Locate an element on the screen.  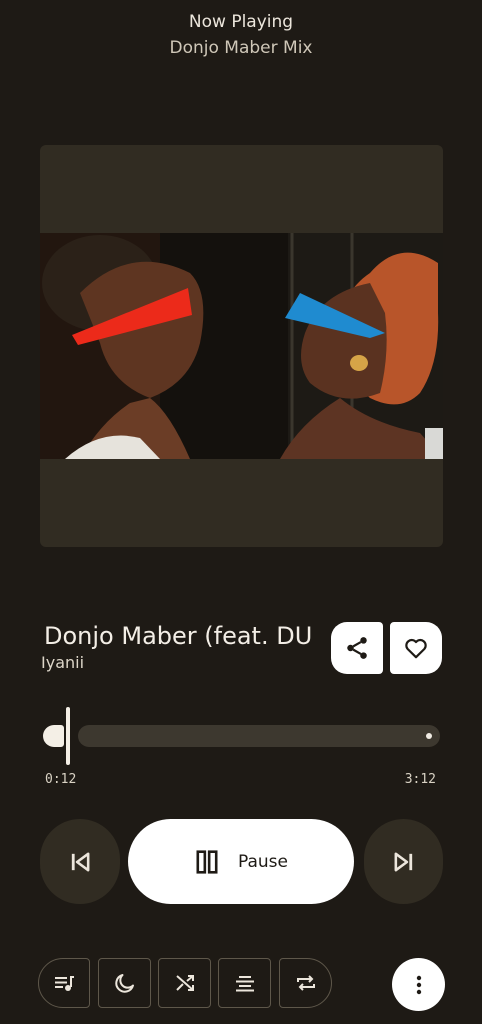
lyrics-button is located at coordinates (244, 983).